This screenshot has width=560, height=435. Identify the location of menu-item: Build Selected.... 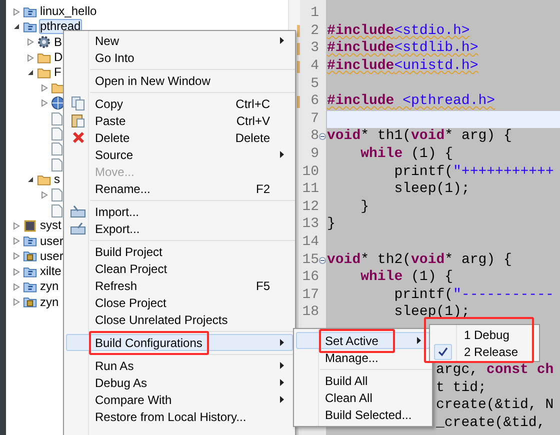
(363, 414).